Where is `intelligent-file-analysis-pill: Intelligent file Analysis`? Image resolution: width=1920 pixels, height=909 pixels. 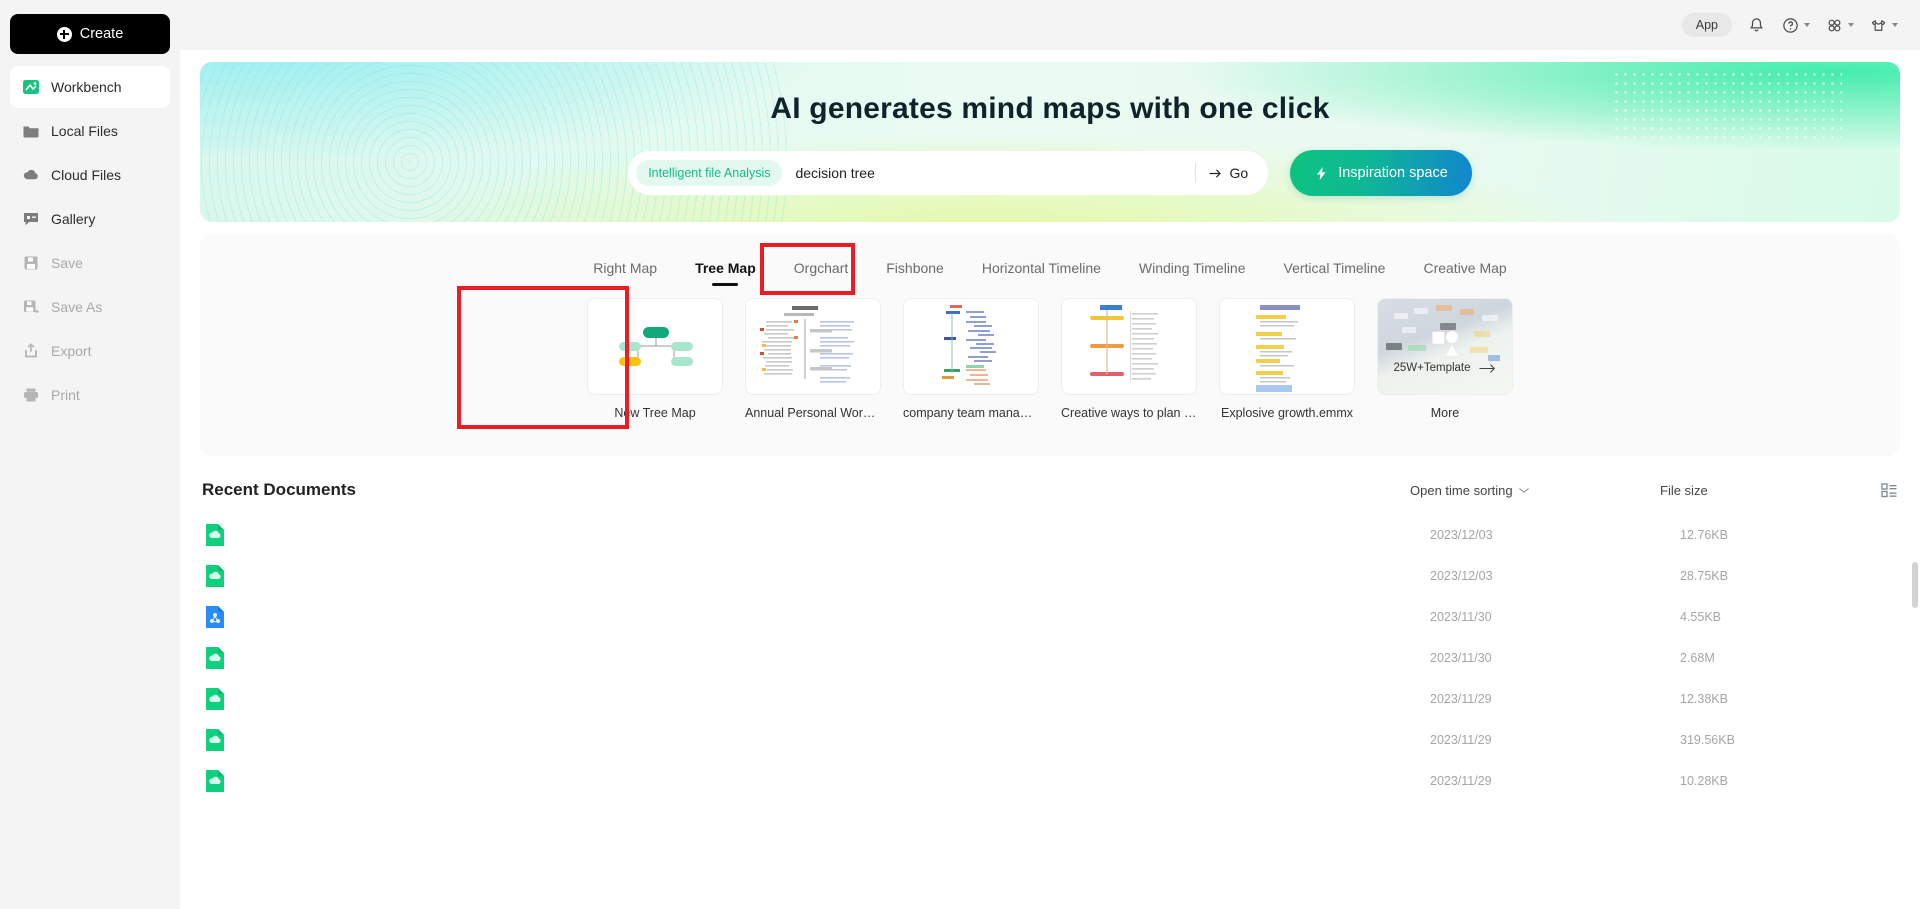
intelligent-file-analysis-pill: Intelligent file Analysis is located at coordinates (709, 173).